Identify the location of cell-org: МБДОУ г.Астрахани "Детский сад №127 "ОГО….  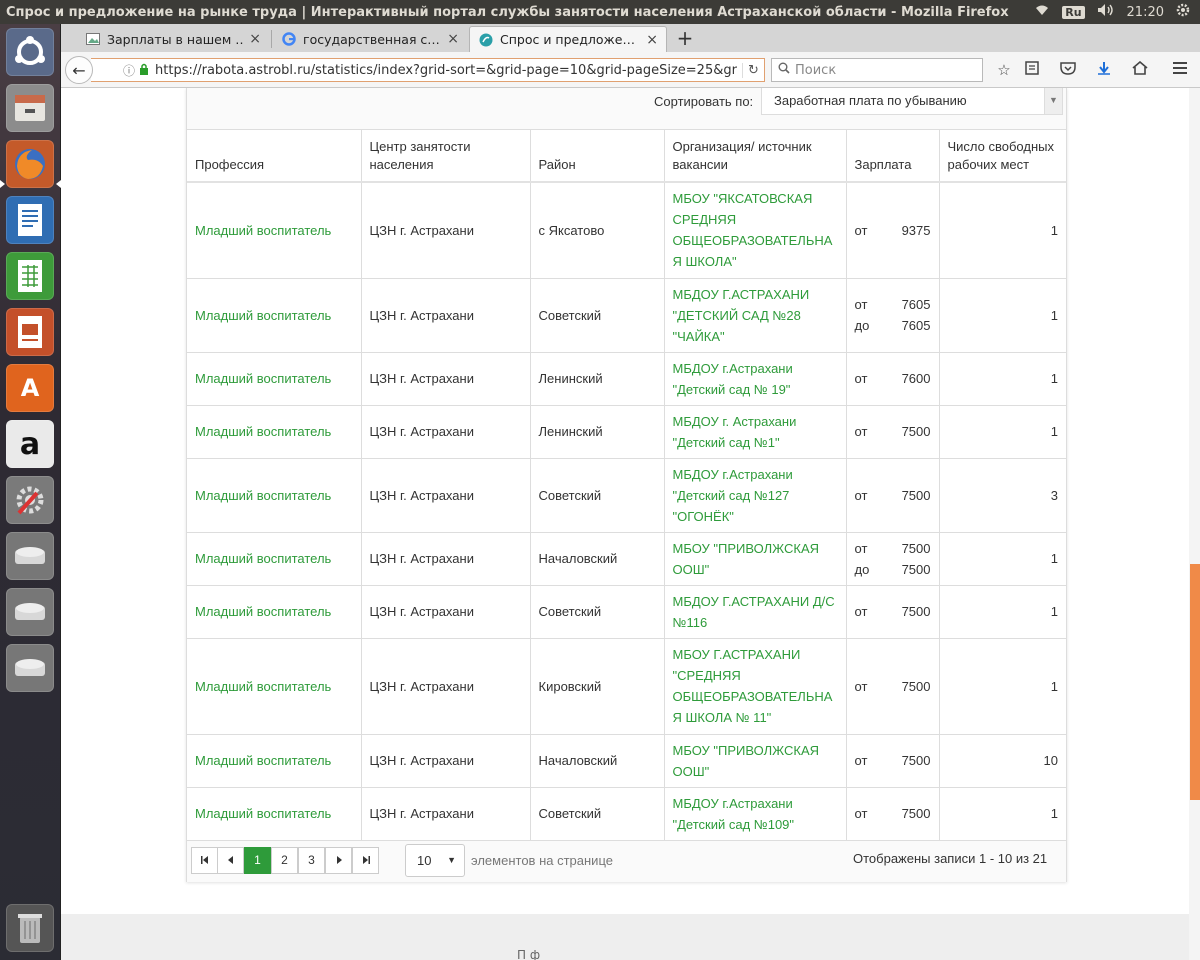
(755, 495).